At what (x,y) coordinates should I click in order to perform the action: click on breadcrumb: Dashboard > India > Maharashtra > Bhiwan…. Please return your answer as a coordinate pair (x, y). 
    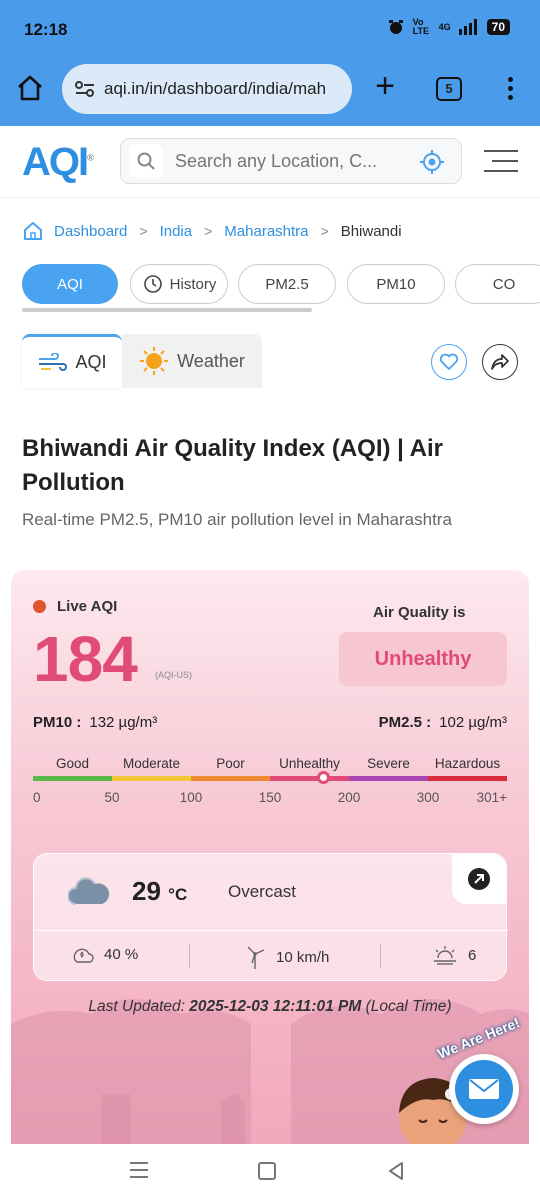
    Looking at the image, I should click on (212, 231).